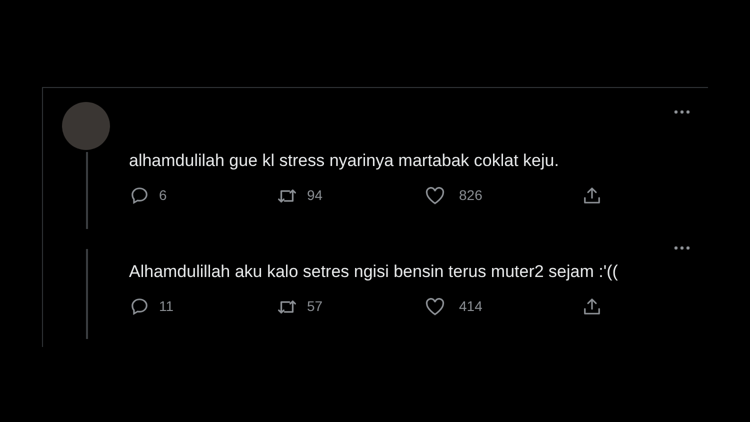 This screenshot has height=422, width=750. Describe the element at coordinates (344, 161) in the screenshot. I see `tweet-text: alhamdulilah gue kl stress nyarinya martabak coklat keju.` at that location.